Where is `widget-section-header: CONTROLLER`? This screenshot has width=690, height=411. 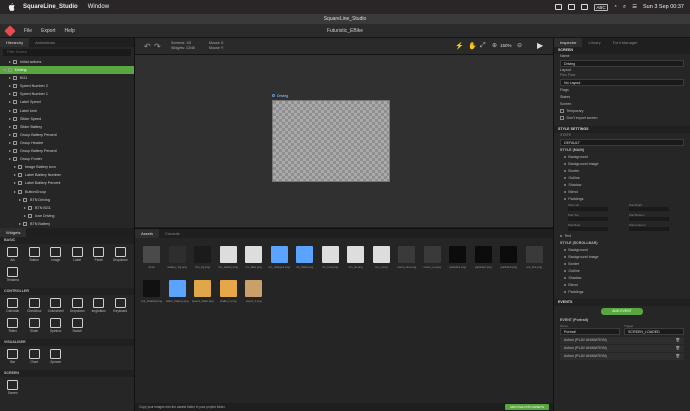
widget-section-header: CONTROLLER is located at coordinates (67, 291).